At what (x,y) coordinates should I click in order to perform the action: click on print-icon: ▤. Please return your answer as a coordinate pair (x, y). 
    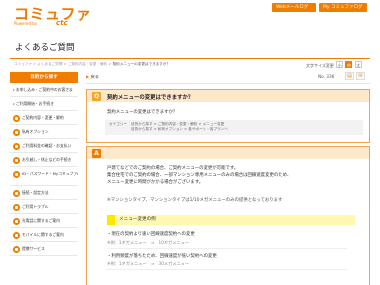
    Looking at the image, I should click on (349, 76).